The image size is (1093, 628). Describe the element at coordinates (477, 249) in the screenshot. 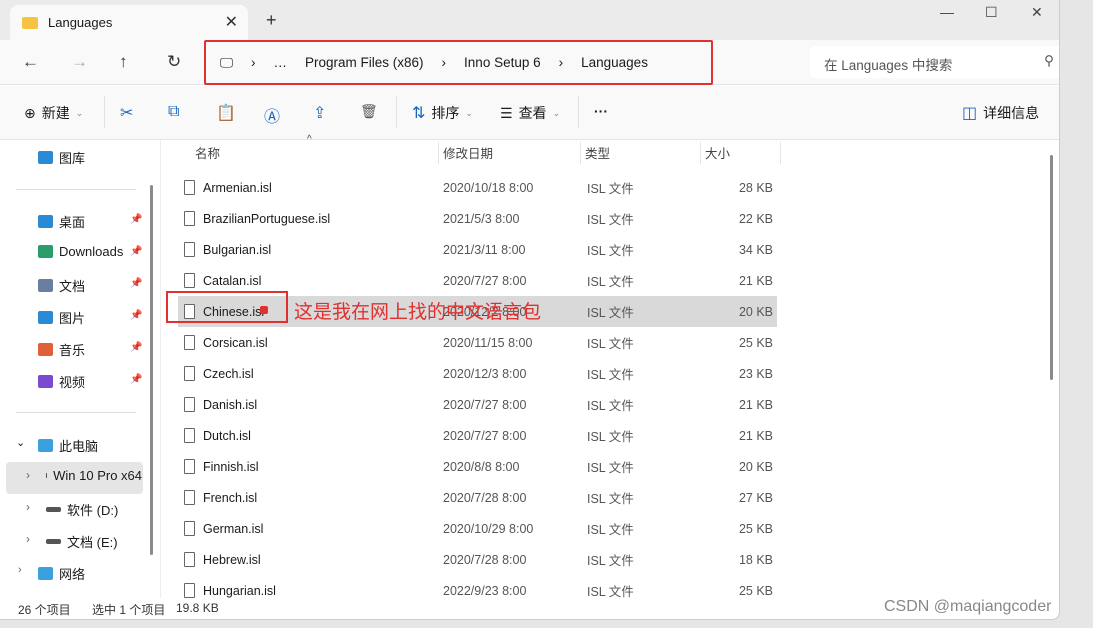

I see `file-row: Bulgarian.isl 2021/3/11 8:00 ISL 文件 34 KB` at that location.